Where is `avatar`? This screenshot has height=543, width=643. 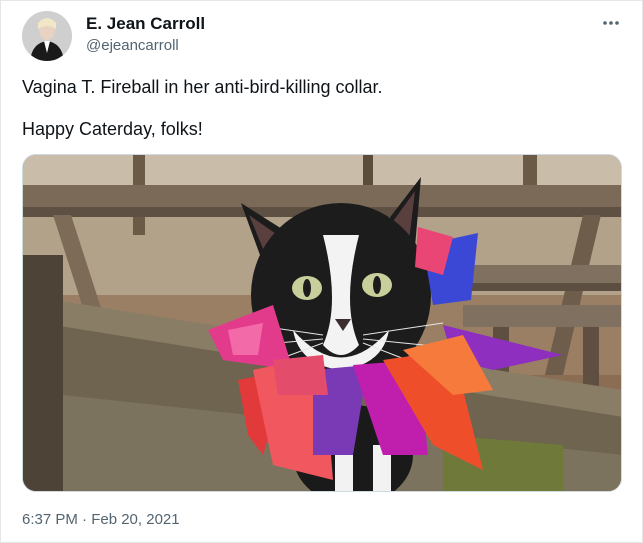 avatar is located at coordinates (47, 36).